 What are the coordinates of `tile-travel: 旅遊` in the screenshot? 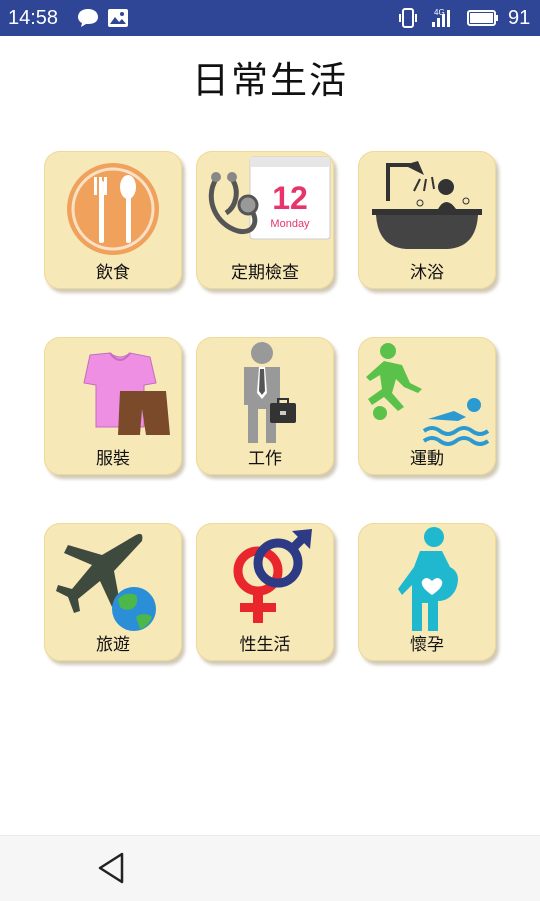 It's located at (113, 592).